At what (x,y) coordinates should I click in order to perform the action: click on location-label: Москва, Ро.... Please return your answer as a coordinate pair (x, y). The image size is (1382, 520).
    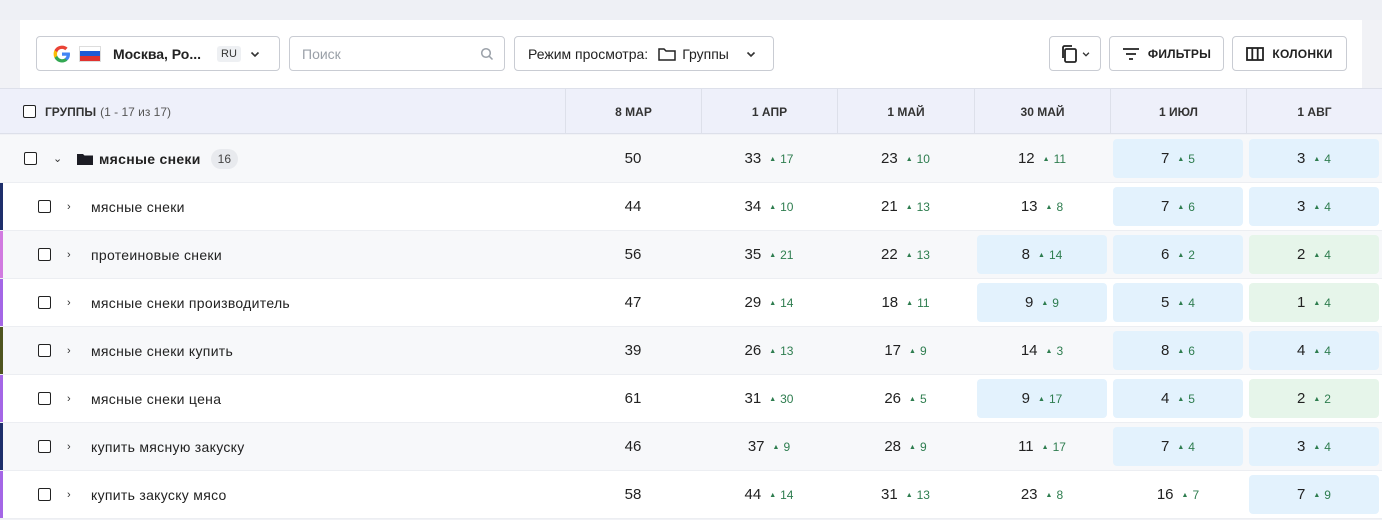
    Looking at the image, I should click on (157, 53).